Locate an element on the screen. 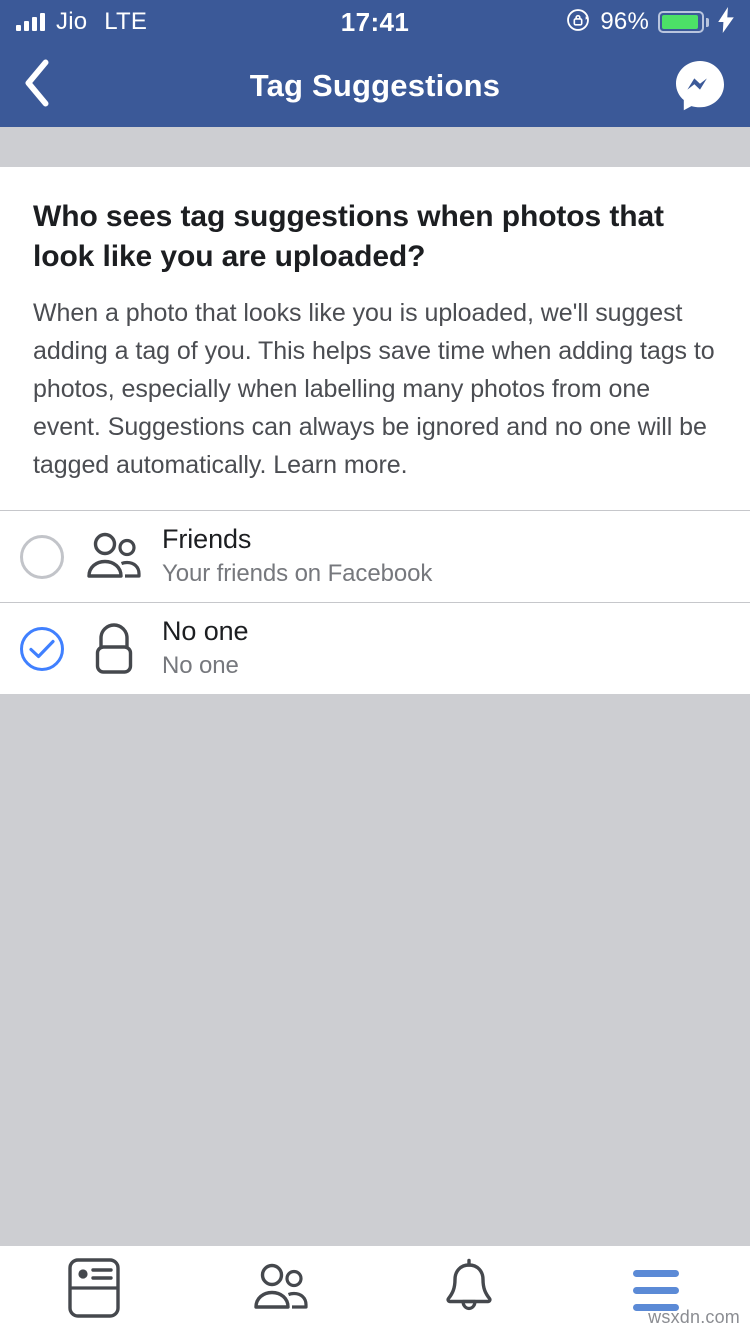  network-type-label: LTE is located at coordinates (126, 21).